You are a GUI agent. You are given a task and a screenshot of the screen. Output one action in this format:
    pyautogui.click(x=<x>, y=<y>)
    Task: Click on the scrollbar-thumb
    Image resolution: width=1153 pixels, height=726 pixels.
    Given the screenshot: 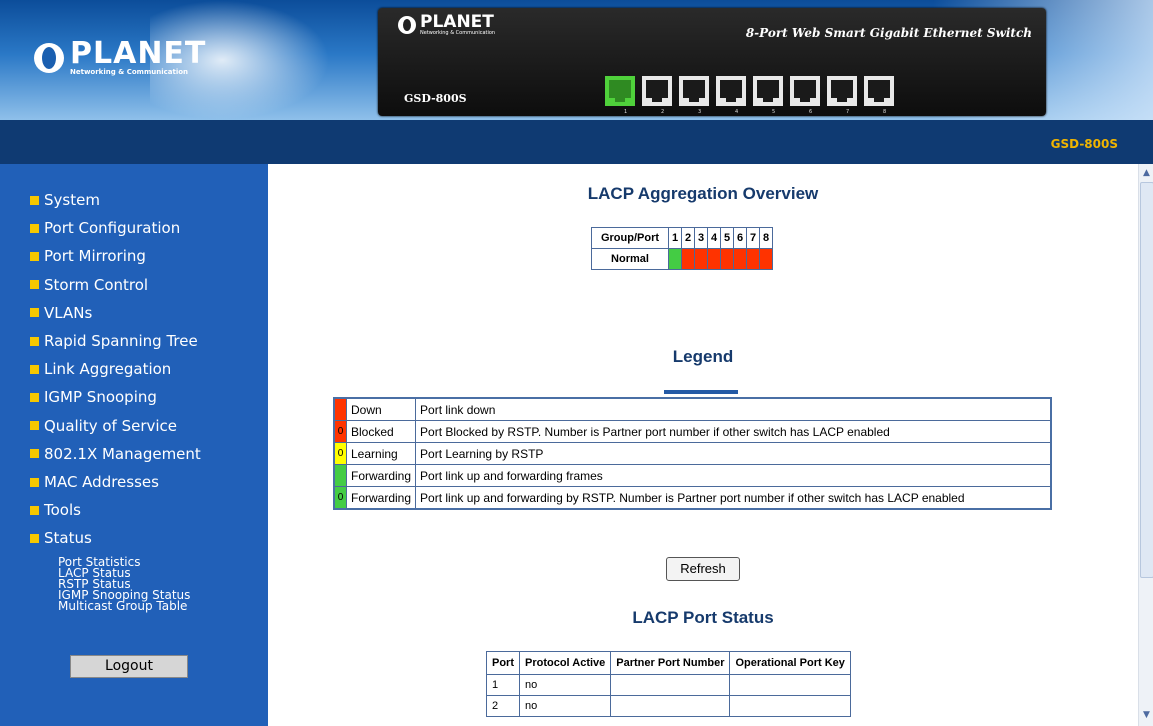 What is the action you would take?
    pyautogui.click(x=1146, y=380)
    